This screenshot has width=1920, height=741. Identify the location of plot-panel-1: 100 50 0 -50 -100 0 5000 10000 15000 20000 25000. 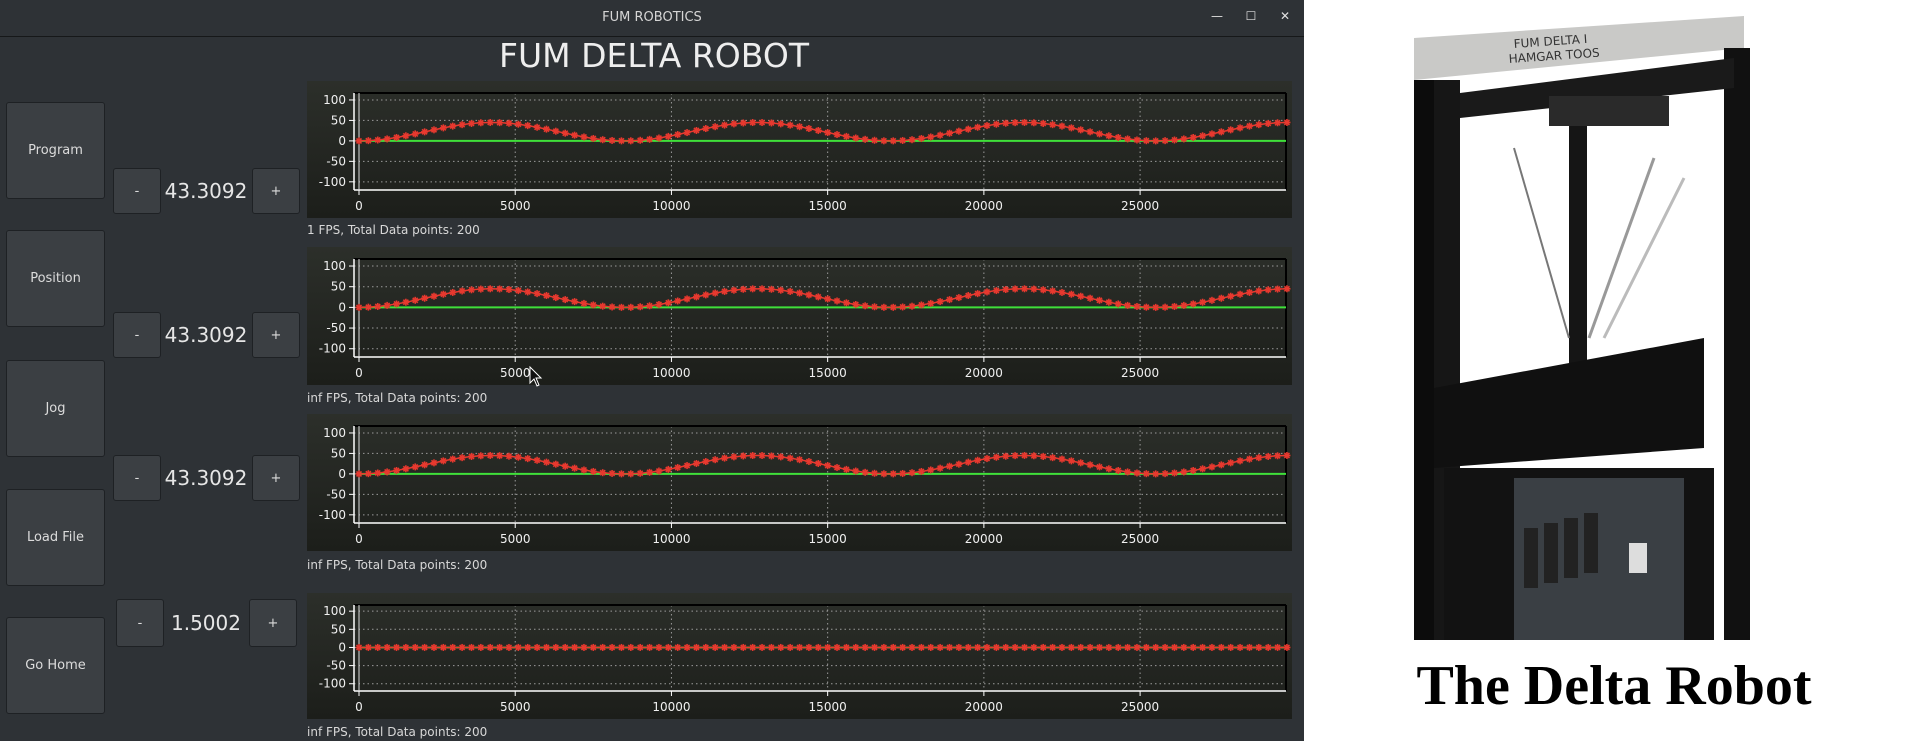
(799, 149).